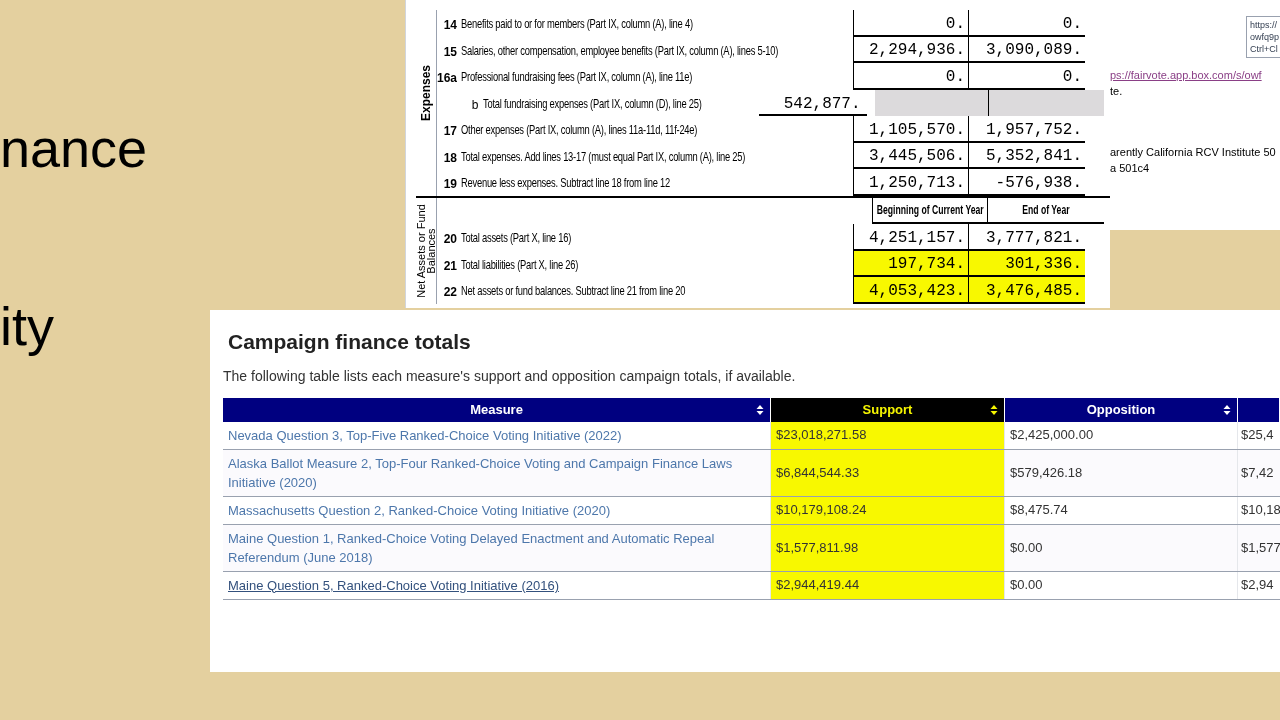 The width and height of the screenshot is (1280, 720). I want to click on line-number: 20, so click(450, 239).